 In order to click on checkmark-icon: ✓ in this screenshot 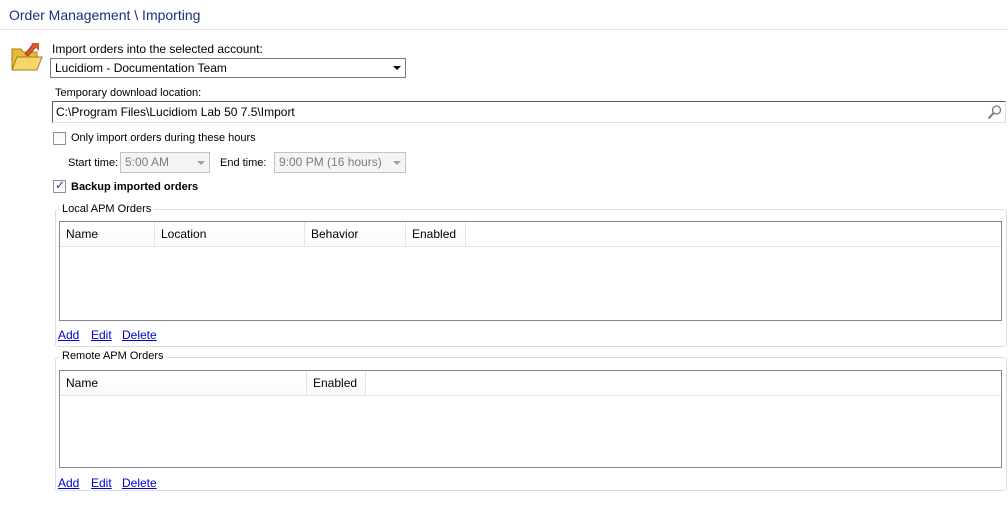, I will do `click(60, 185)`.